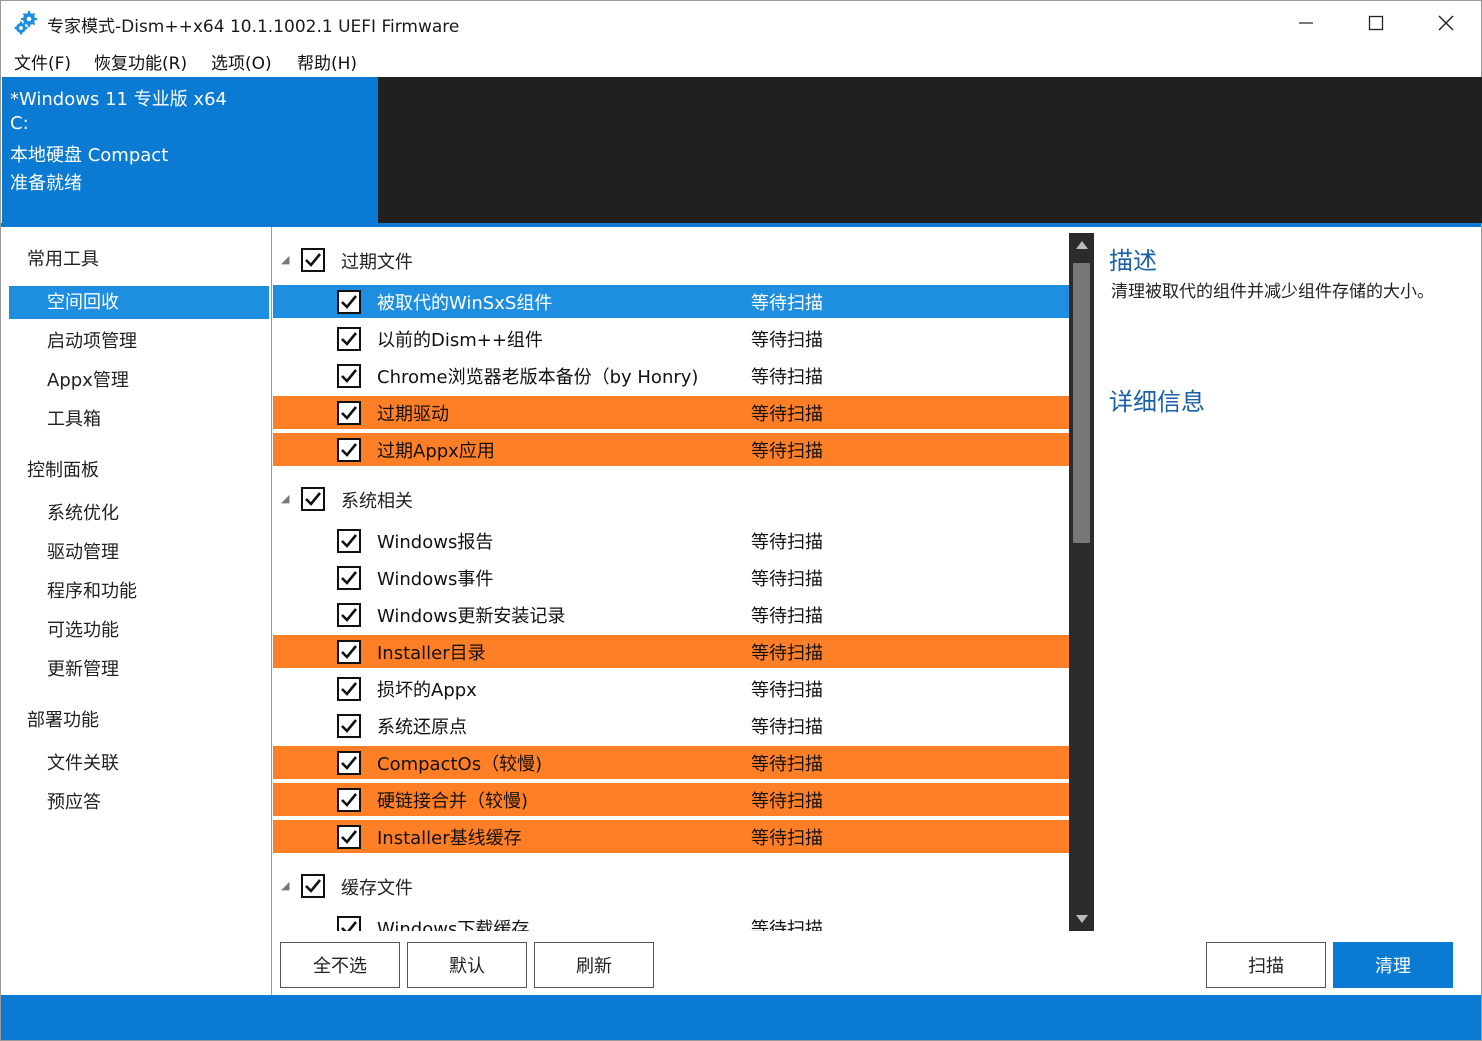  I want to click on menu-help: 帮助(H), so click(327, 61).